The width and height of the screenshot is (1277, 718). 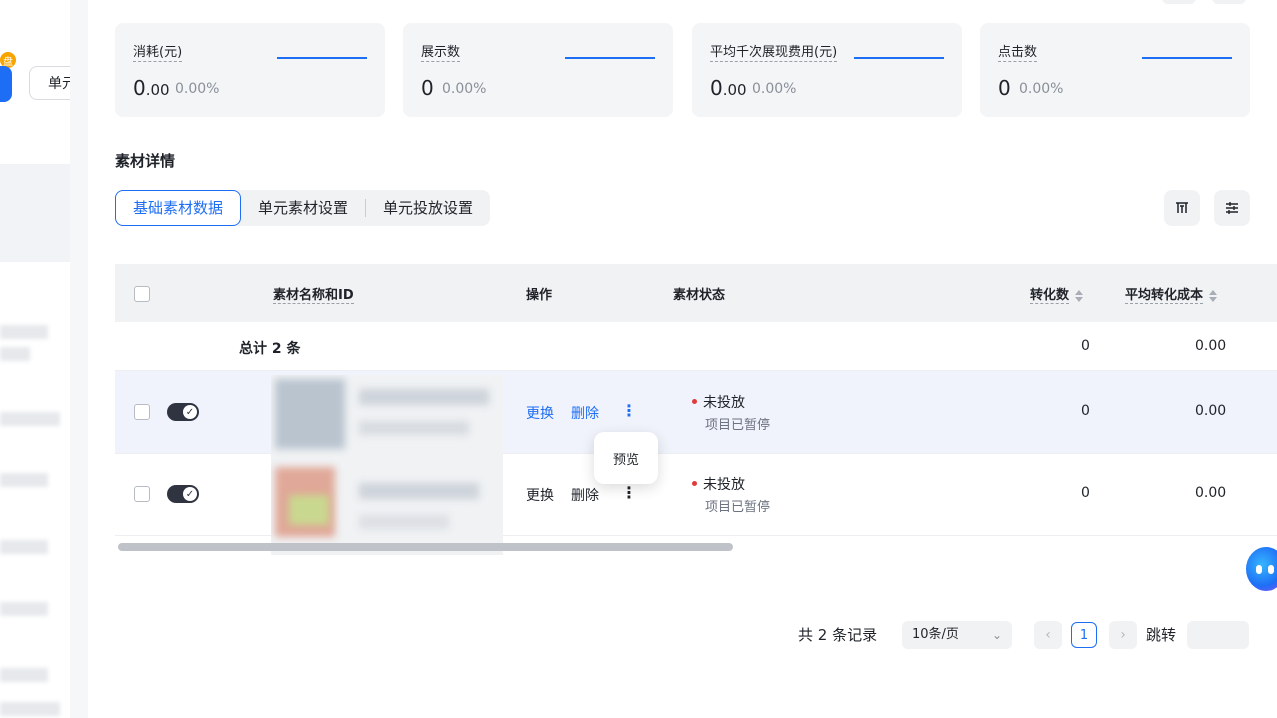 What do you see at coordinates (827, 70) in the screenshot?
I see `metric-card-cpm: 平均千次展现费用(元) 0.00 0.00%` at bounding box center [827, 70].